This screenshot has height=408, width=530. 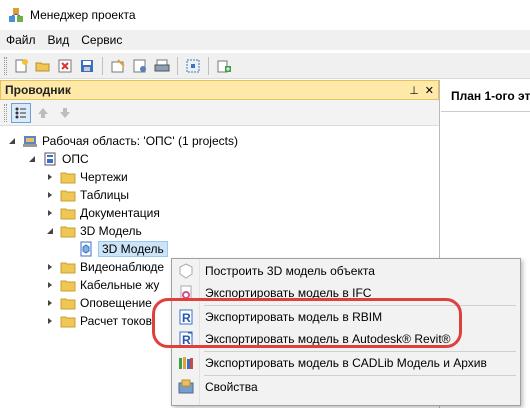 I want to click on tree-node-model3d-child: 3D Модель, so click(x=256, y=249).